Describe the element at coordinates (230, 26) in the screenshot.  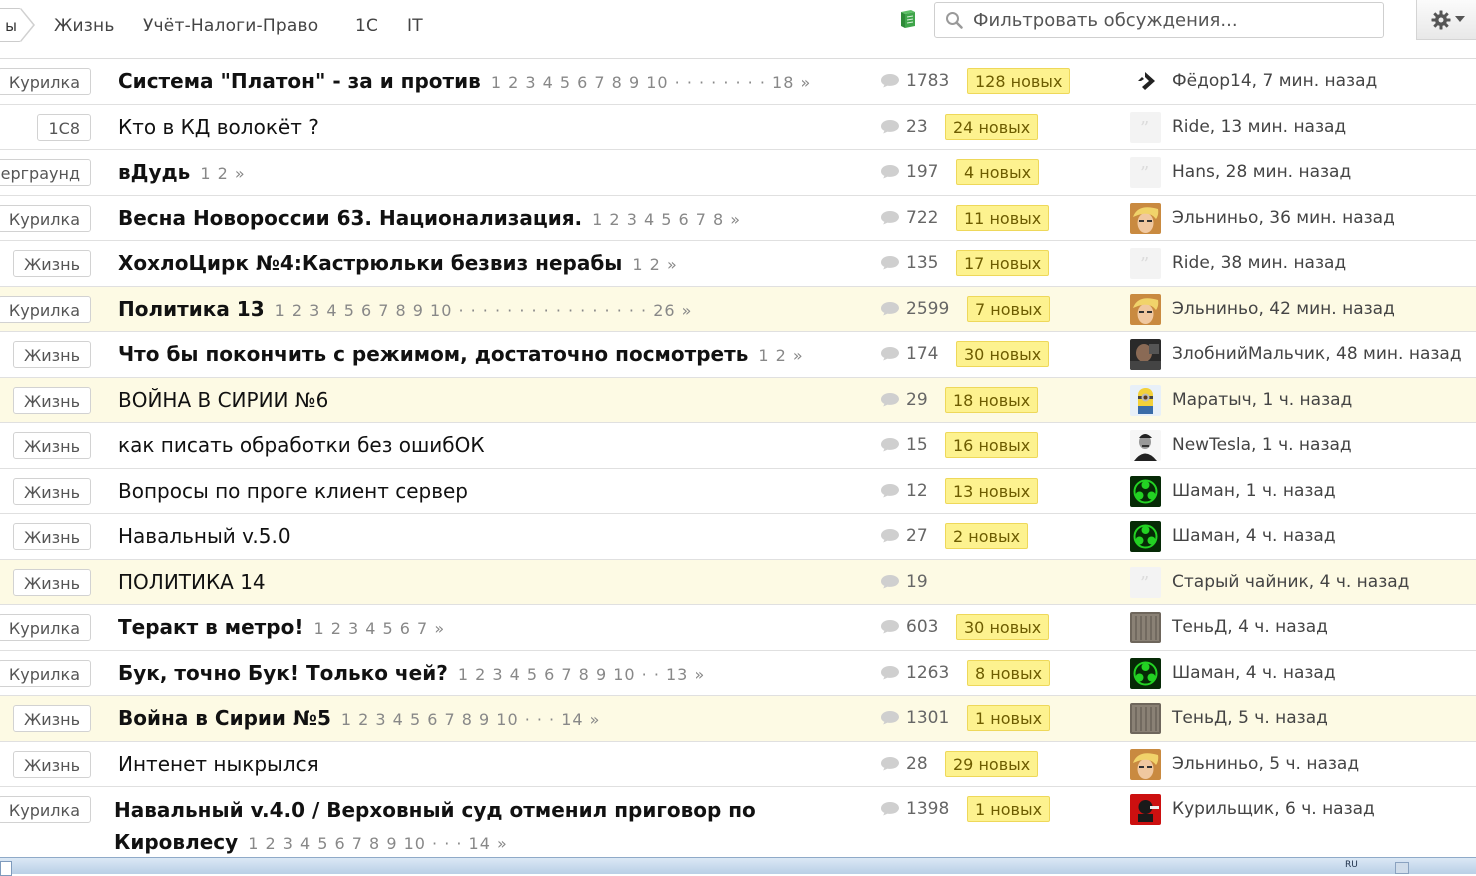
I see `nav-item-accounting-taxes-law: Учёт-Налоги-Право` at that location.